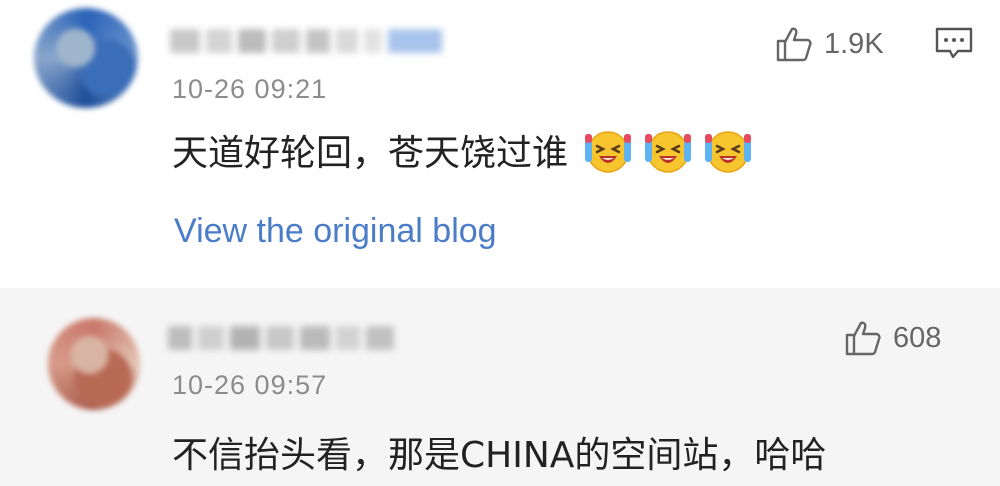 This screenshot has height=486, width=1000. Describe the element at coordinates (892, 338) in the screenshot. I see `like-button: 608` at that location.